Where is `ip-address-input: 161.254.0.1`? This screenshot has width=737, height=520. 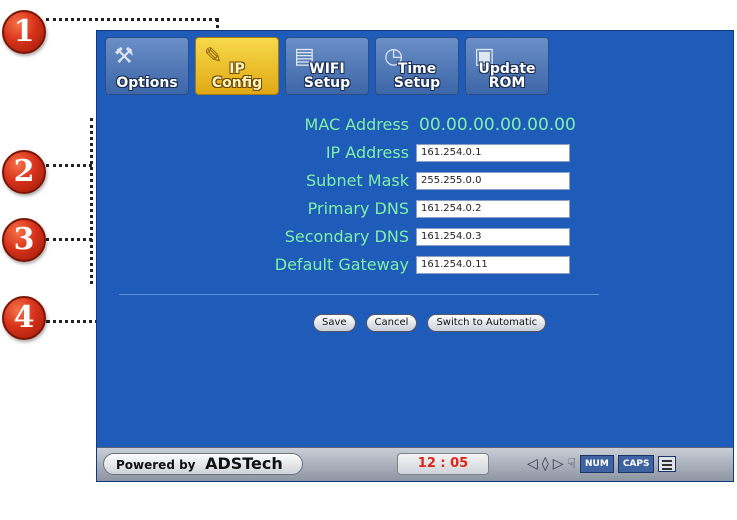 ip-address-input: 161.254.0.1 is located at coordinates (493, 153).